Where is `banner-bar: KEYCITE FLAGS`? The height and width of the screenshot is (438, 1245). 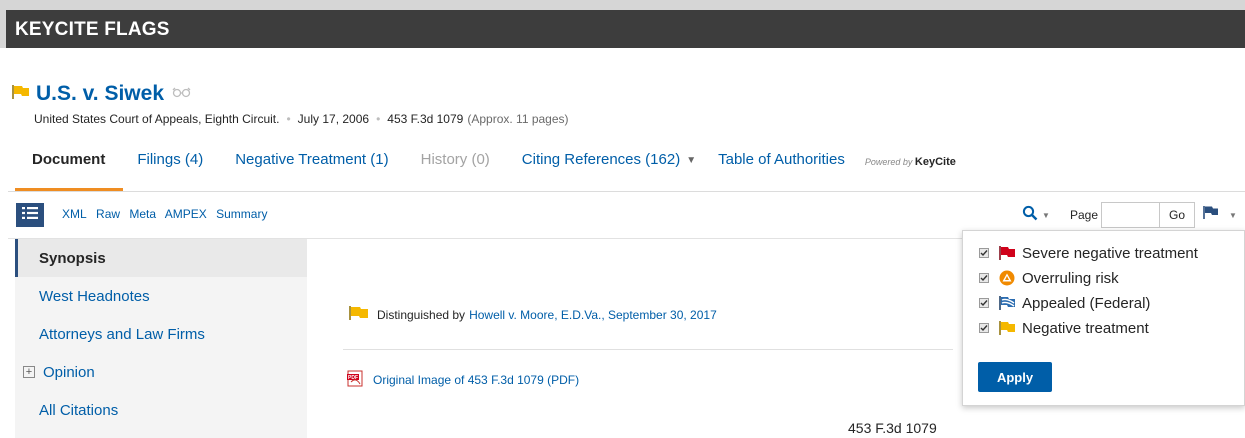 banner-bar: KEYCITE FLAGS is located at coordinates (625, 29).